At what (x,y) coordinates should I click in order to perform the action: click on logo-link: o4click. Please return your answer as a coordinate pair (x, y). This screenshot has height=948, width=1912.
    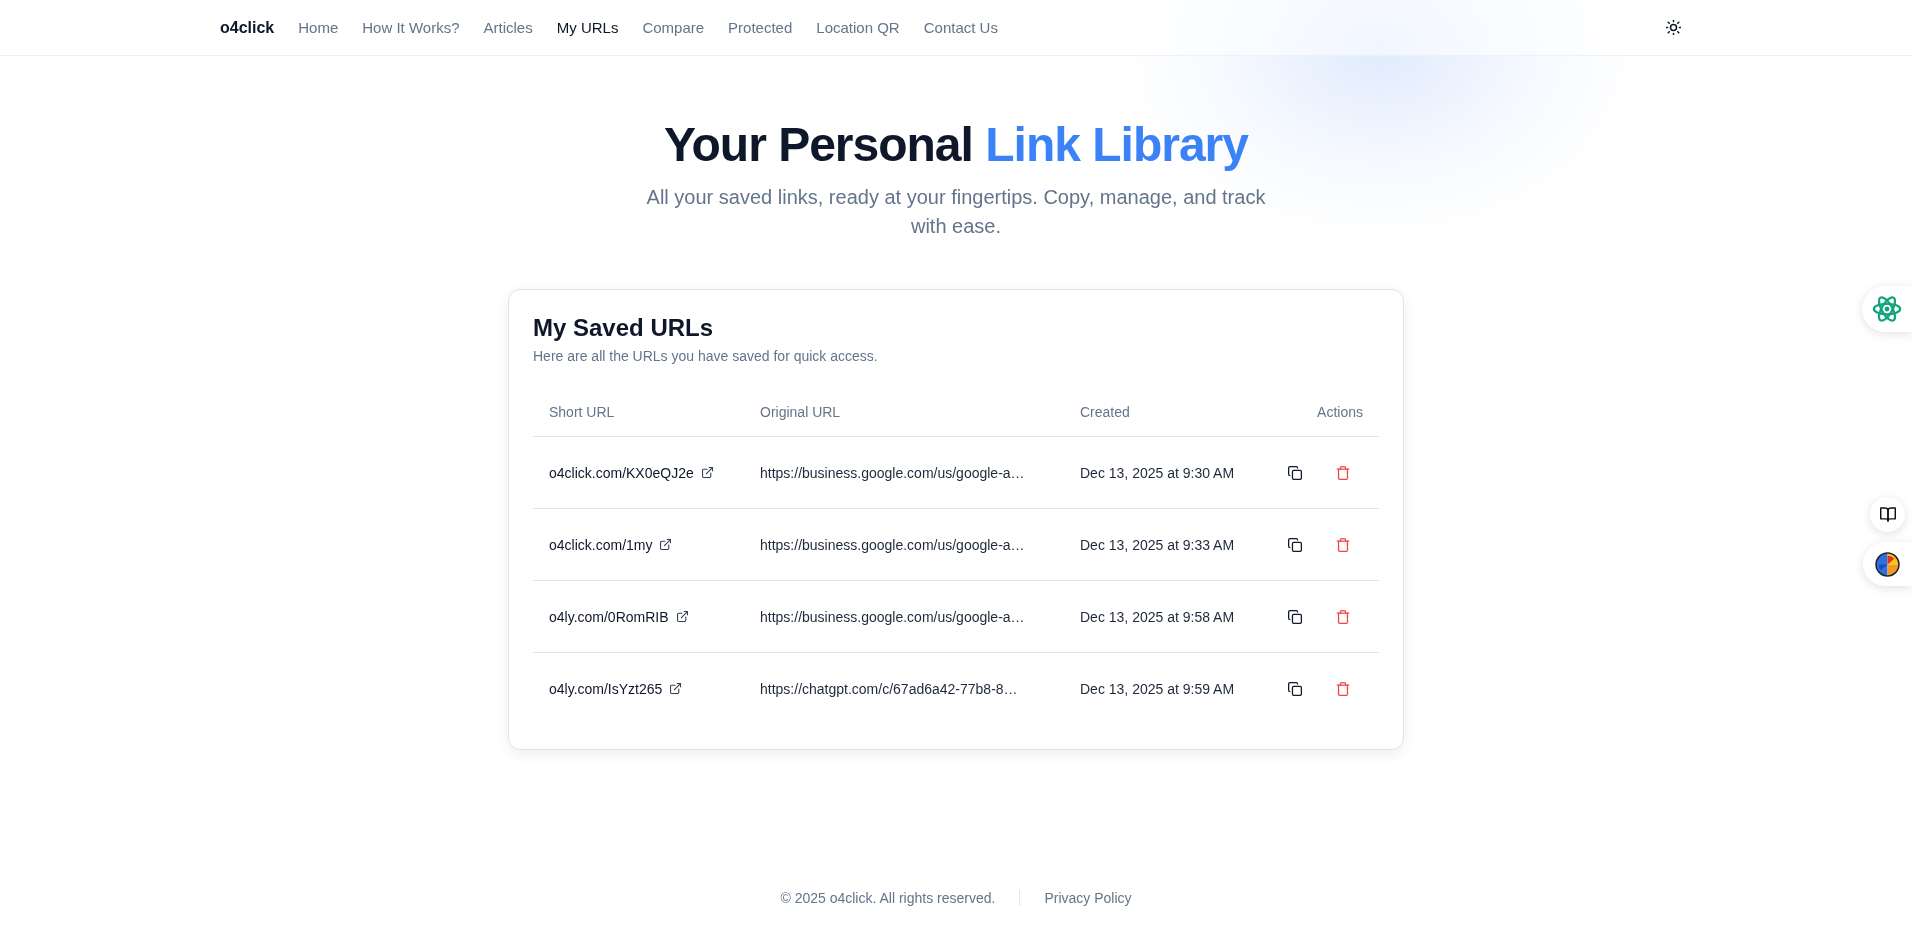
    Looking at the image, I should click on (247, 27).